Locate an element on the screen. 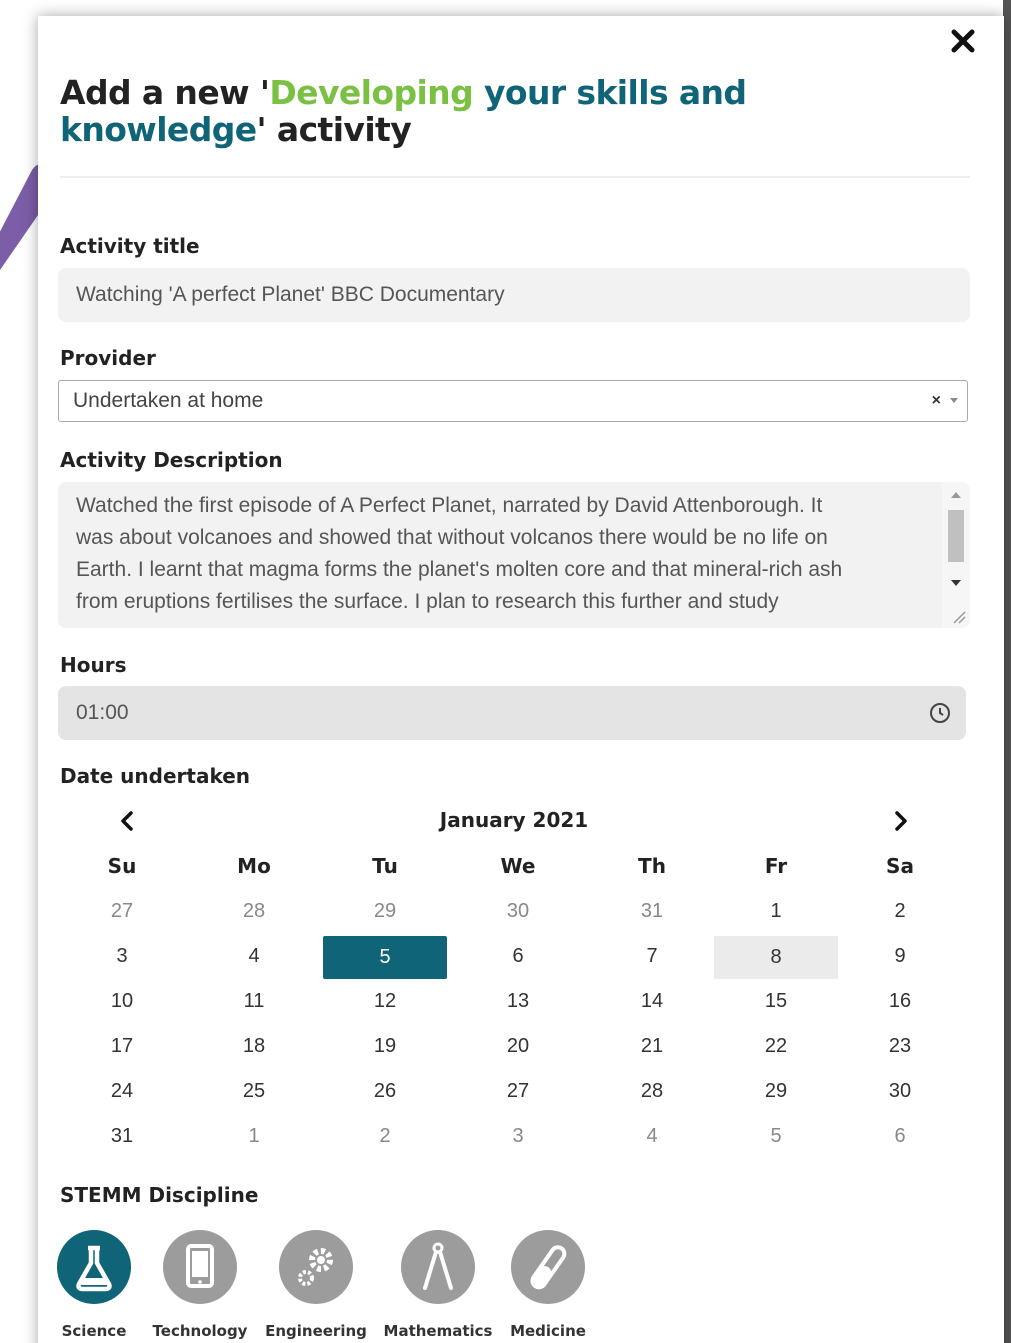  stemm-option-technology: Technology is located at coordinates (200, 1285).